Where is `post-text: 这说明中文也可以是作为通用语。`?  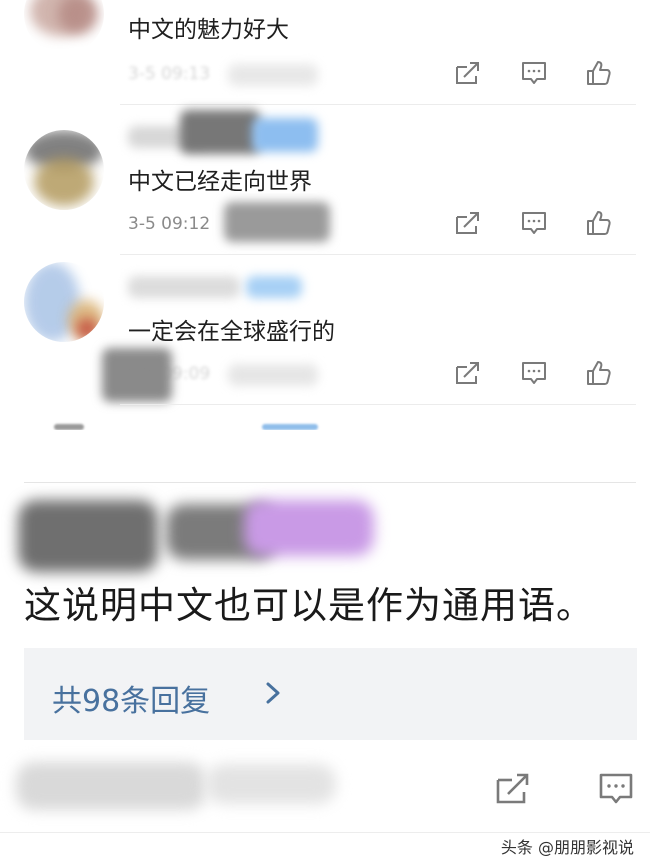
post-text: 这说明中文也可以是作为通用语。 is located at coordinates (309, 605).